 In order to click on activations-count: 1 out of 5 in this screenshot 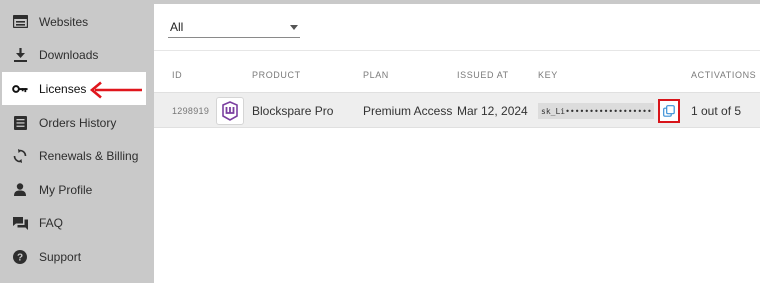, I will do `click(716, 111)`.